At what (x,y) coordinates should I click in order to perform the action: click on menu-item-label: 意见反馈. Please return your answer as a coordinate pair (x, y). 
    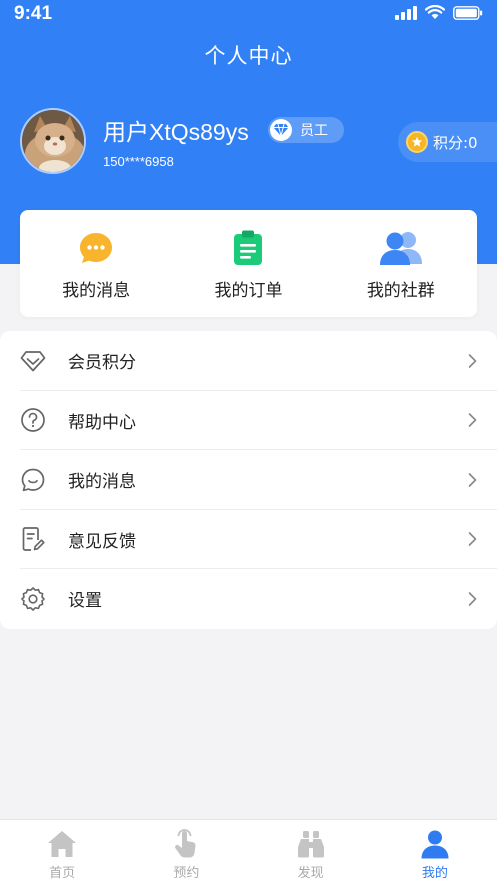
    Looking at the image, I should click on (102, 541).